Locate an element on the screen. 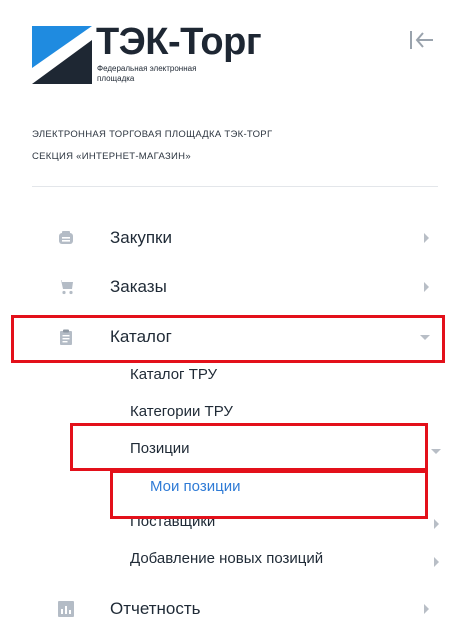 This screenshot has width=452, height=629. menu-item-reports: Отчетность is located at coordinates (226, 609).